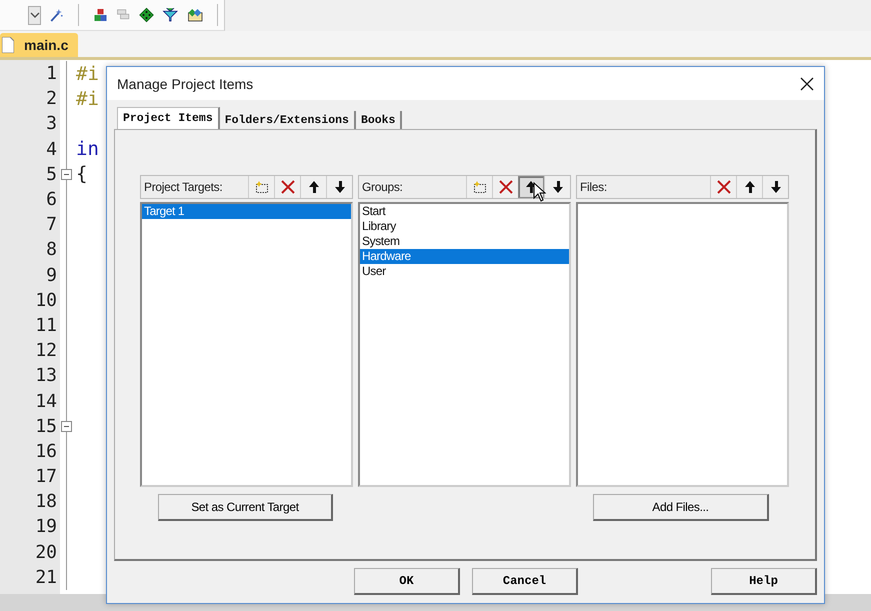  Describe the element at coordinates (45, 451) in the screenshot. I see `line-number: 16` at that location.